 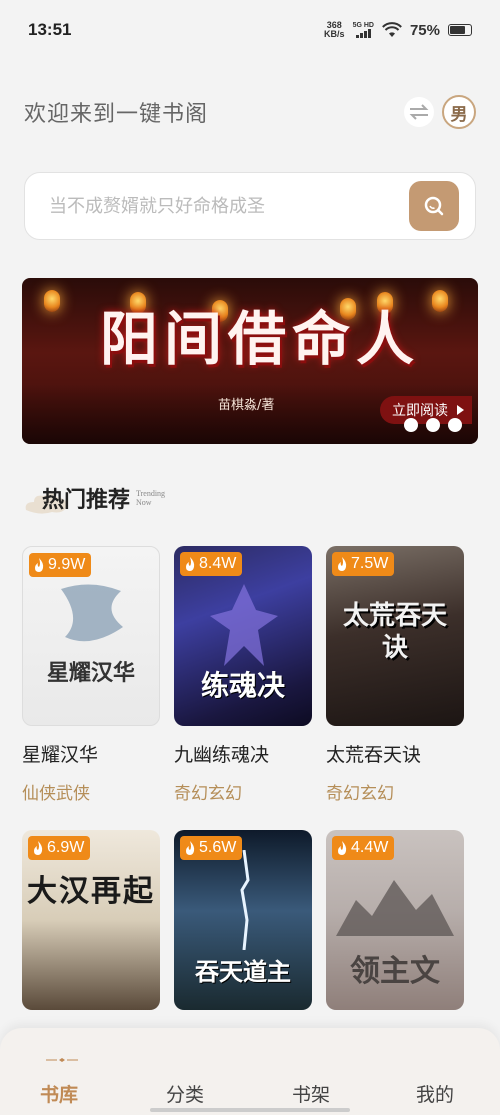 What do you see at coordinates (242, 685) in the screenshot?
I see `cover-title: 练魂决` at bounding box center [242, 685].